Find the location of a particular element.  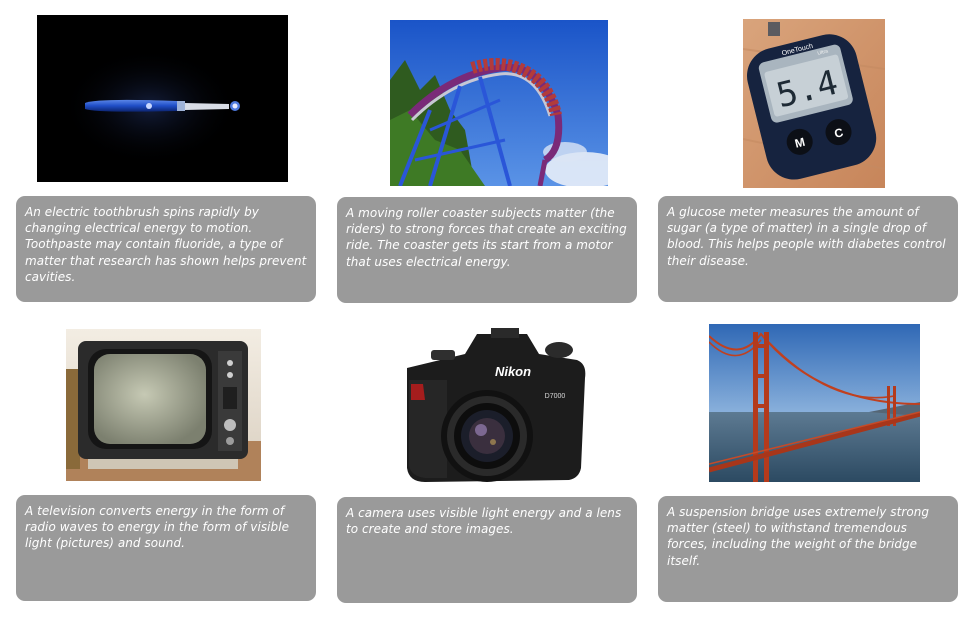

toothbrush-image is located at coordinates (162, 98).